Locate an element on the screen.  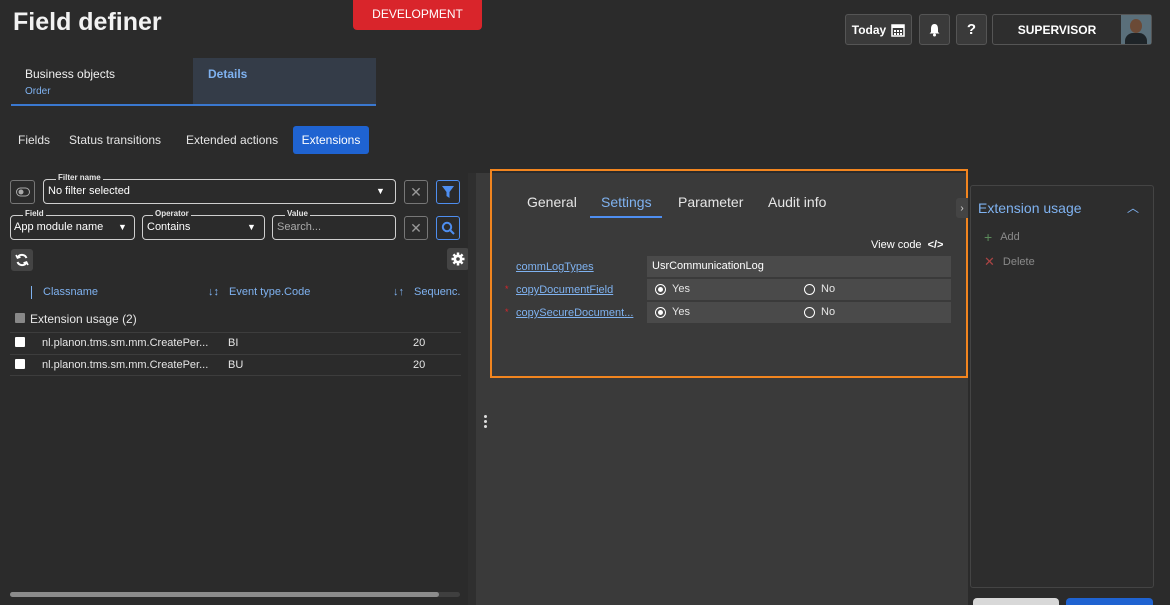
field-select: Field App module name ▼ is located at coordinates (72, 224).